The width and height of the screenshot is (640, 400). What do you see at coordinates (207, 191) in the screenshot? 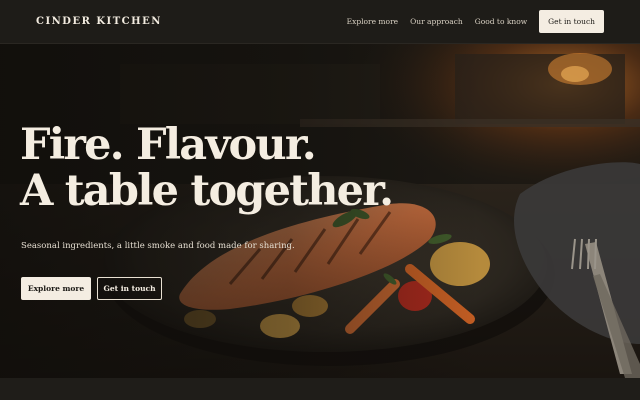
I see `hero-headline-line-2: A table together.` at bounding box center [207, 191].